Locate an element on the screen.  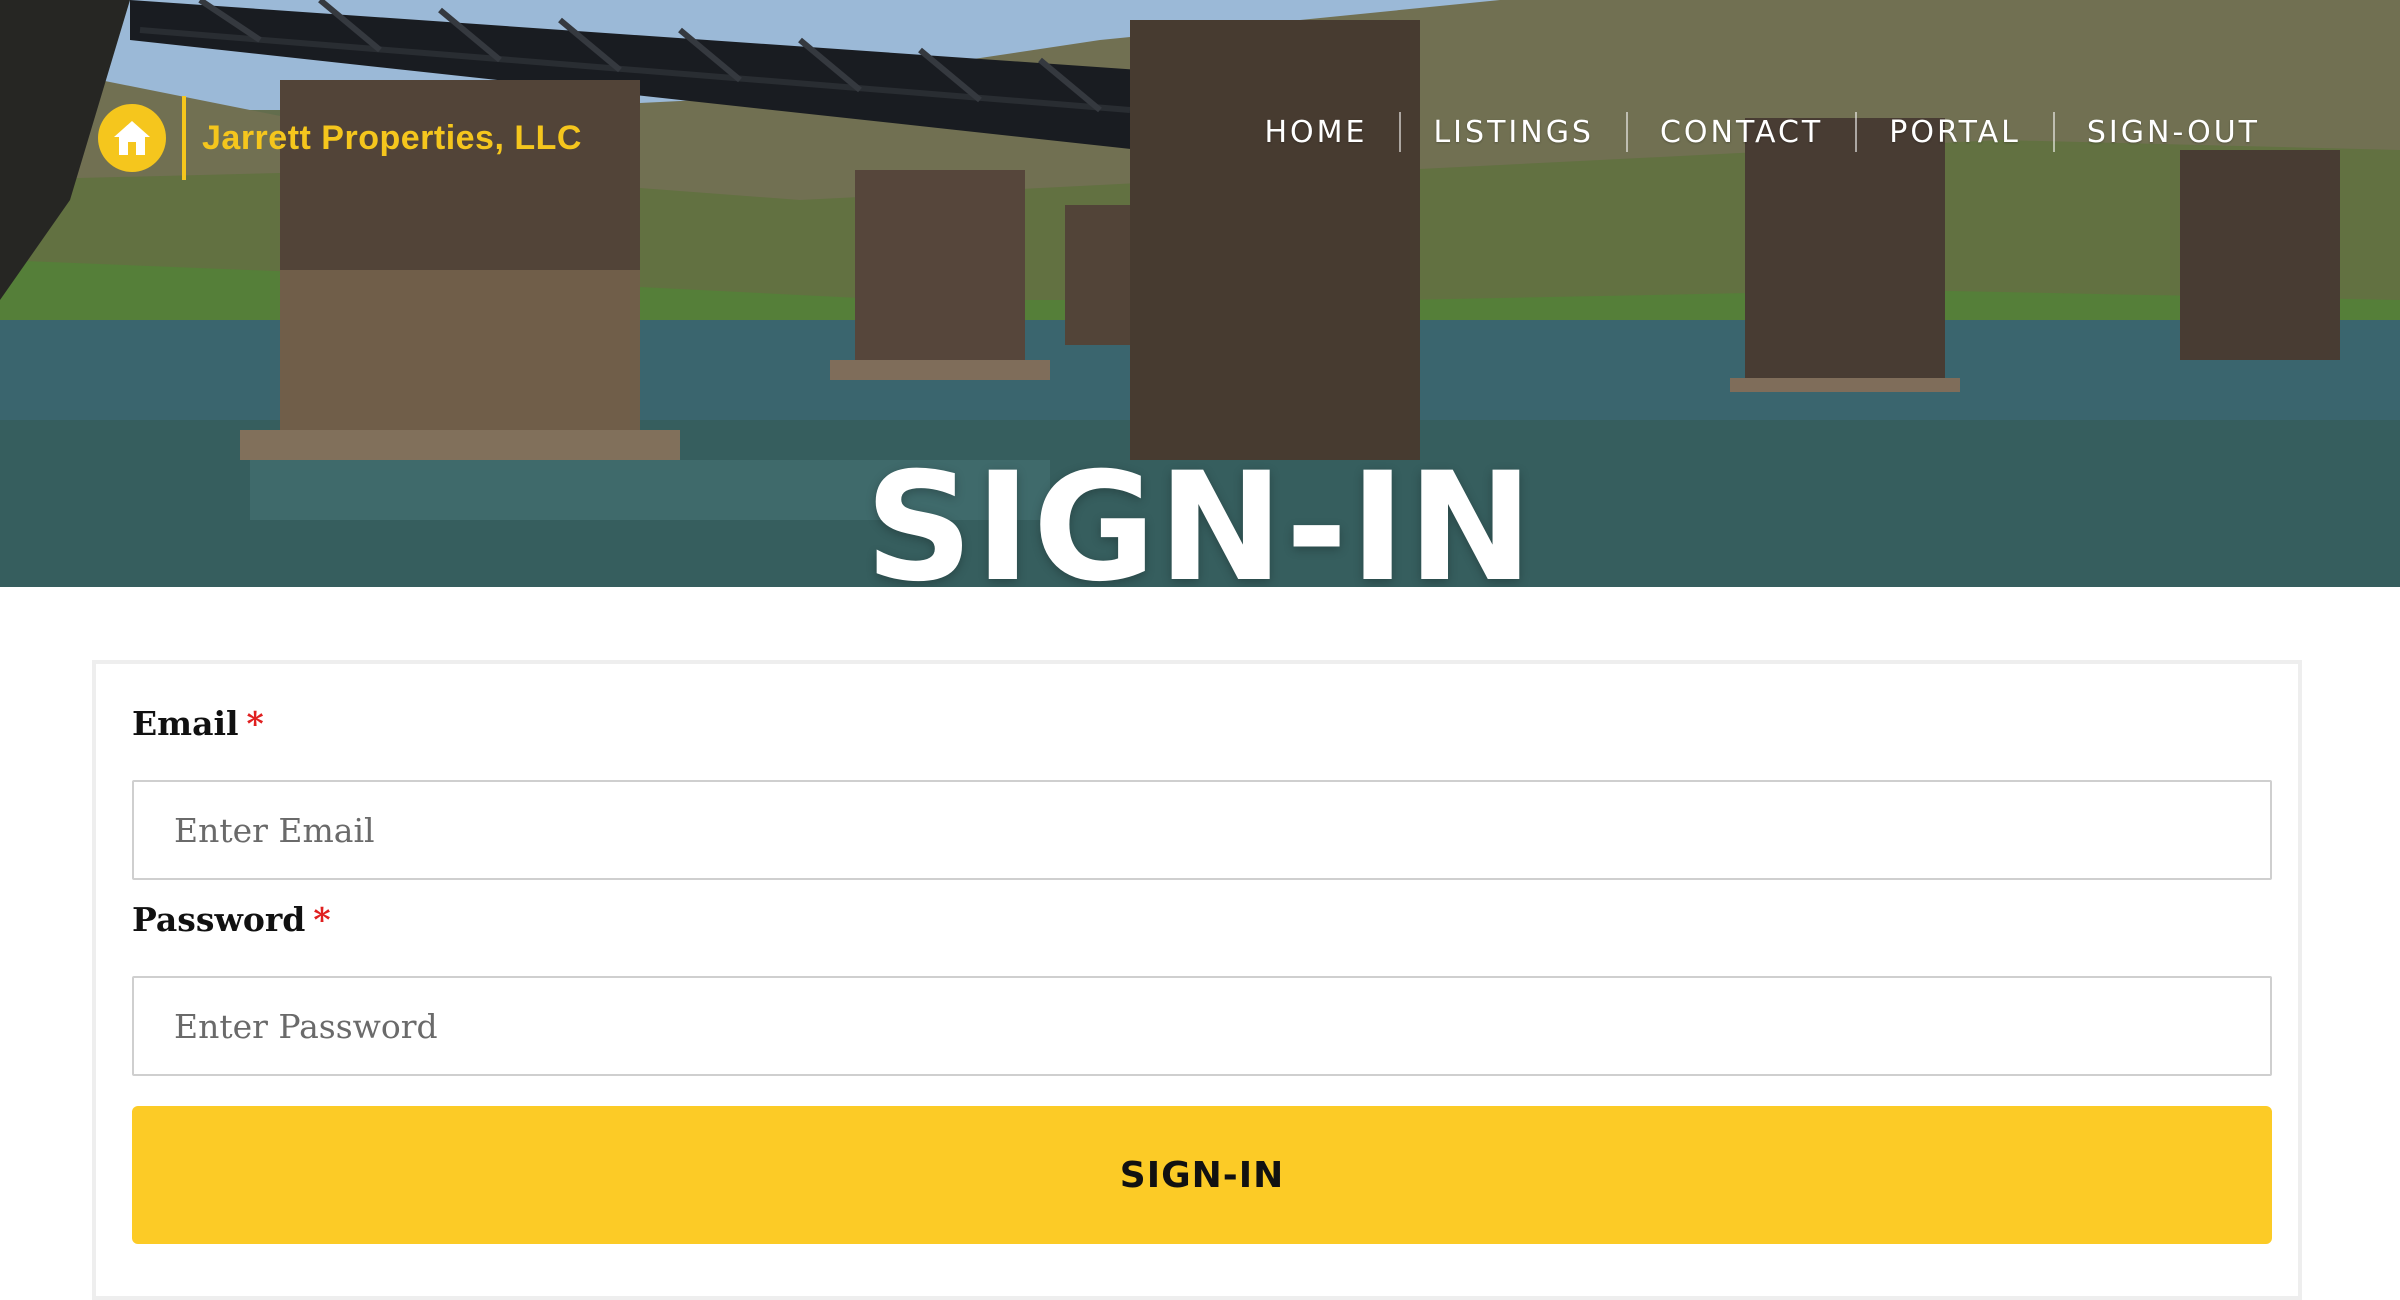
nav-sign-out: SIGN-OUT is located at coordinates (2173, 132).